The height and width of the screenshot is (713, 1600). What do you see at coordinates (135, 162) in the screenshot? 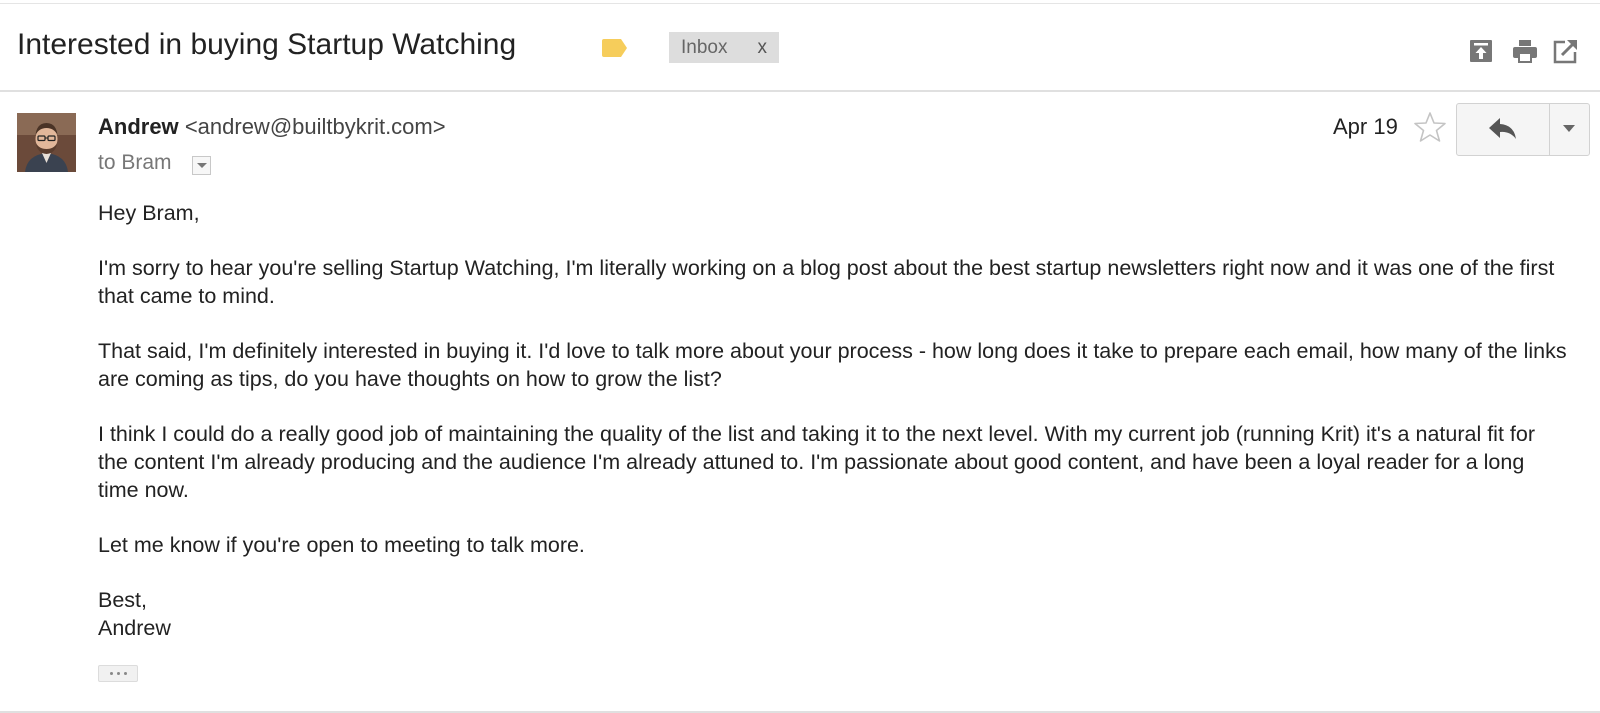
I see `recipient-line: to Bram` at bounding box center [135, 162].